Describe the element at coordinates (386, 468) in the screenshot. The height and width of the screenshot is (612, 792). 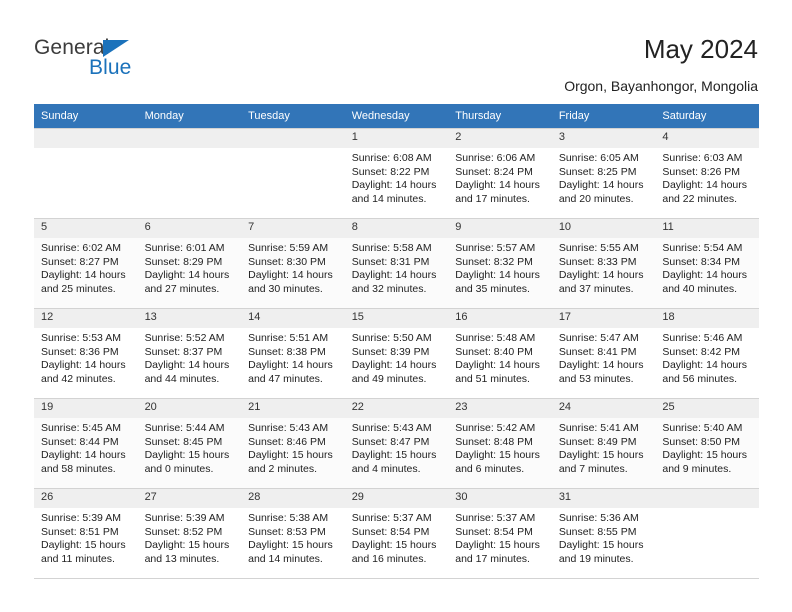
I see `daylight-duration-line2: and 4 minutes.` at that location.